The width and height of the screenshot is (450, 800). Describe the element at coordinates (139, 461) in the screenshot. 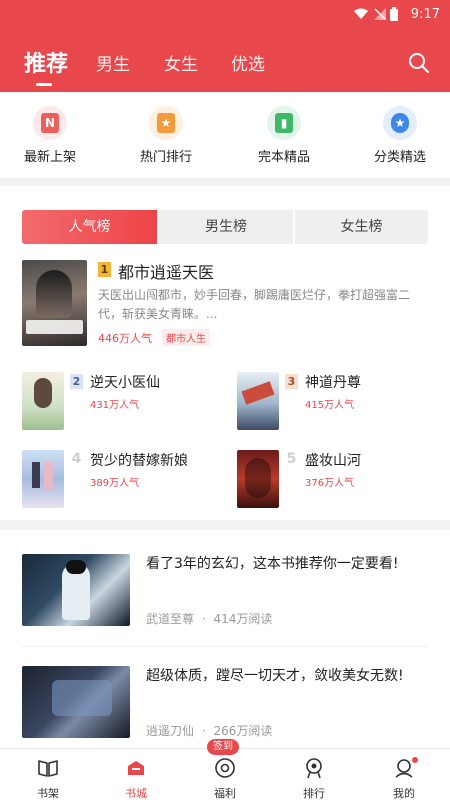

I see `book-title: 贺少的替嫁新娘` at that location.